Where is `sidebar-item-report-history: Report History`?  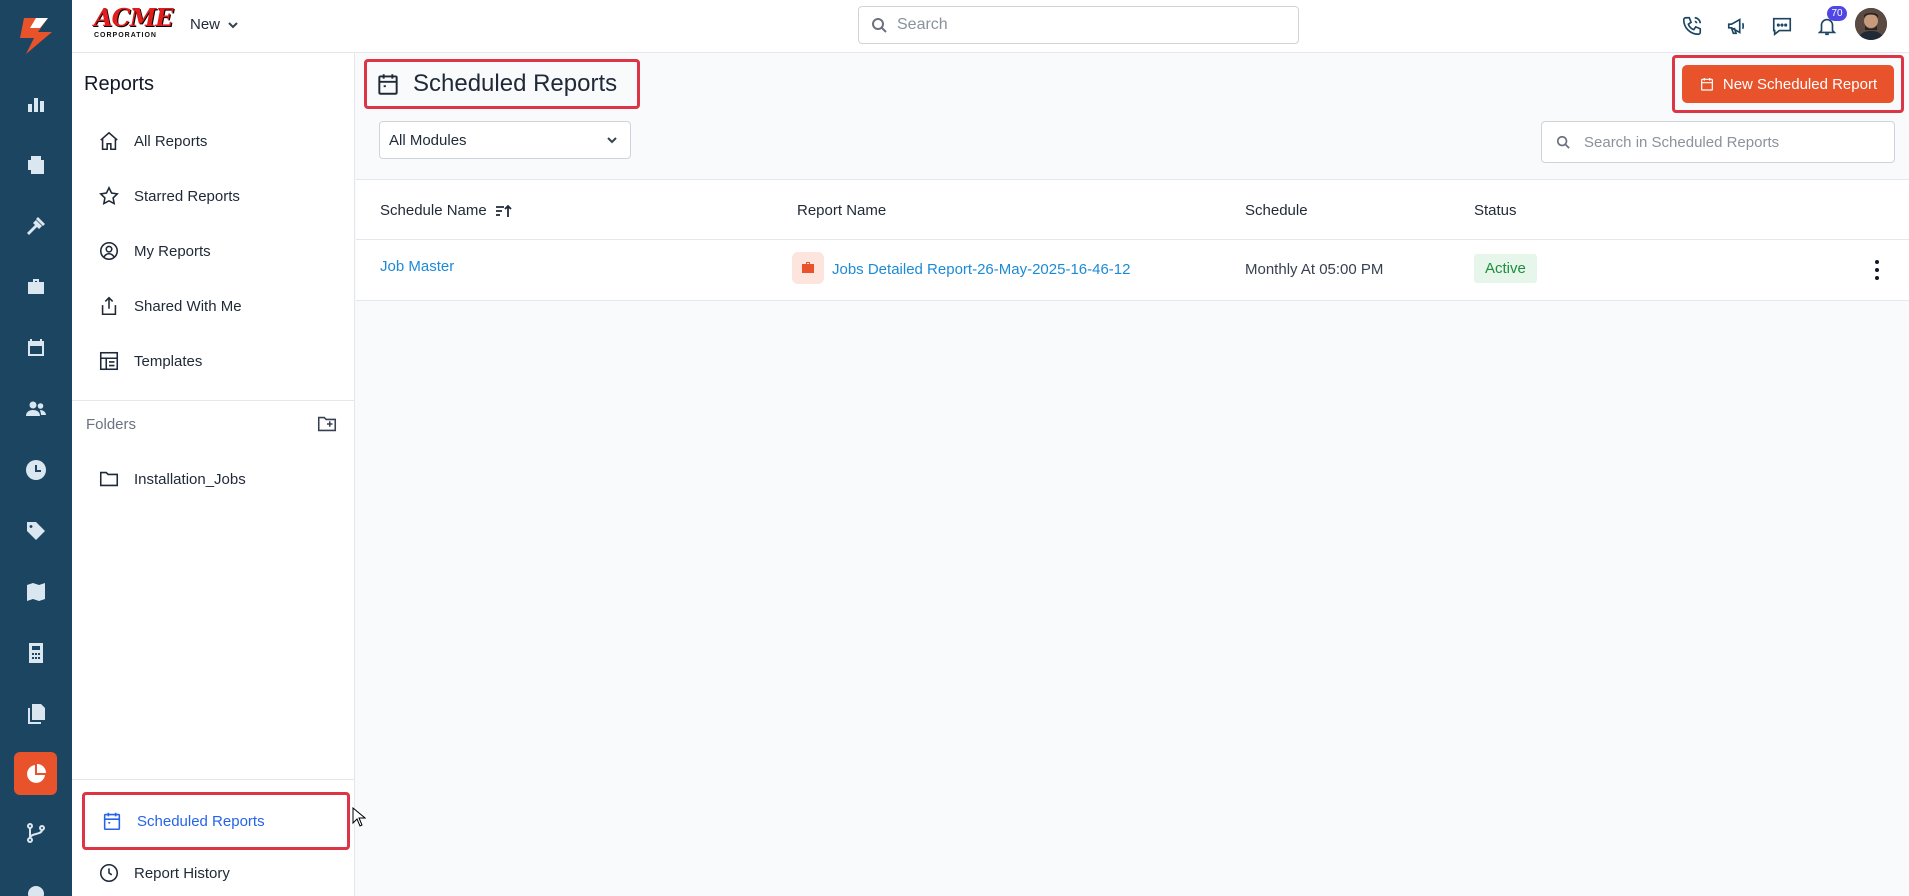
sidebar-item-report-history: Report History is located at coordinates (213, 873).